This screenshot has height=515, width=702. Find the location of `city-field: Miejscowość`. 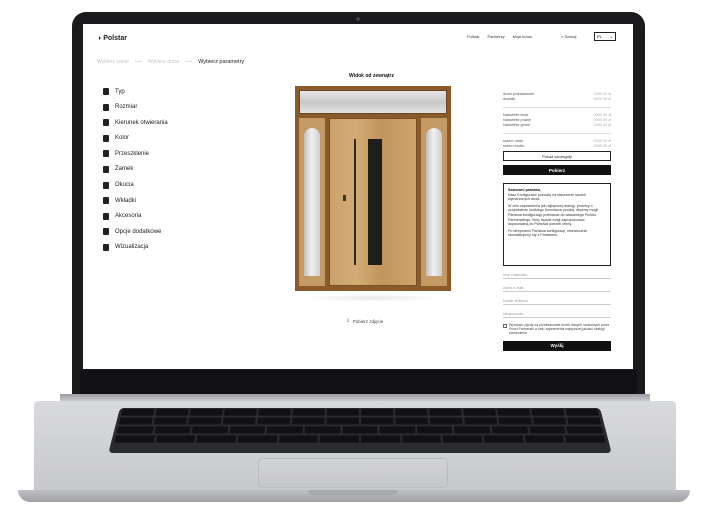

city-field: Miejscowość is located at coordinates (557, 313).